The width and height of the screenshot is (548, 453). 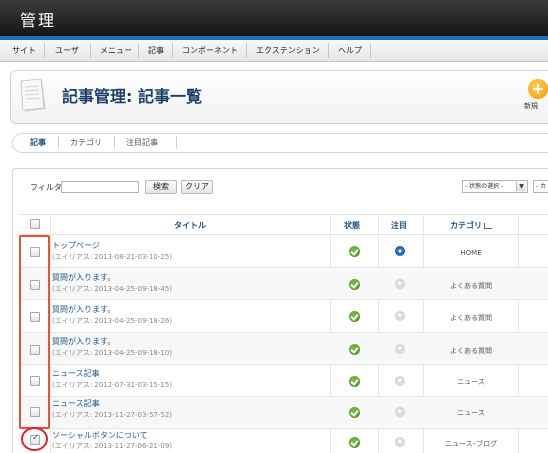 I want to click on menu-item-help: ヘルプ, so click(x=350, y=50).